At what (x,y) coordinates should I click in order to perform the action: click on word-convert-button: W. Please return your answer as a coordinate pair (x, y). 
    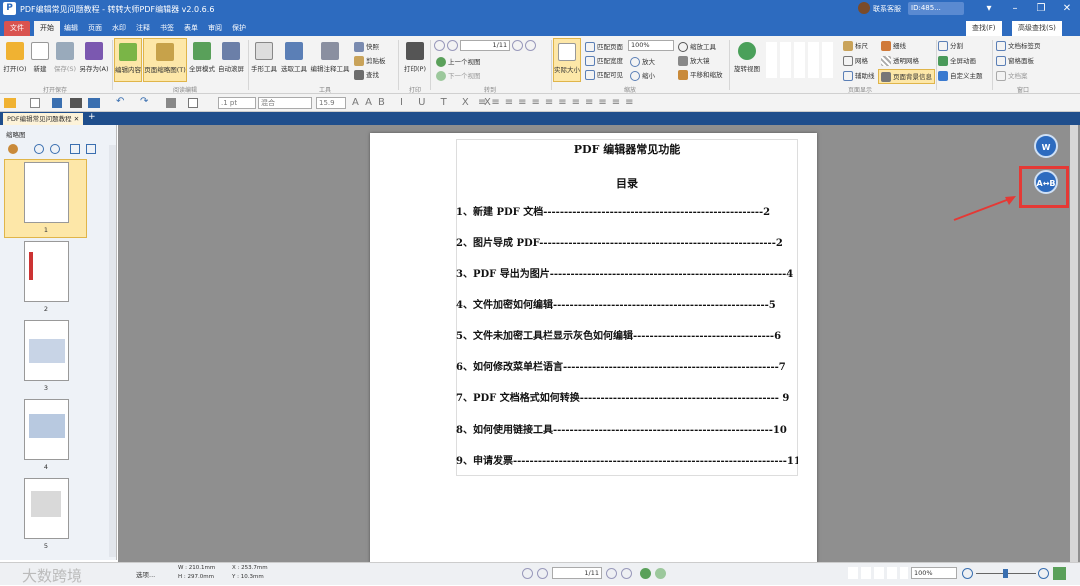
    Looking at the image, I should click on (1046, 146).